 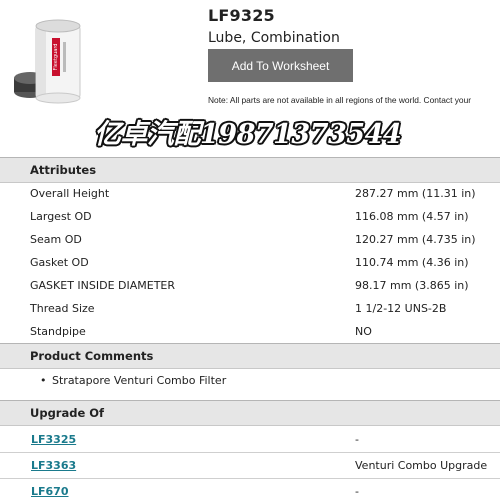 What do you see at coordinates (250, 216) in the screenshot?
I see `attribute-row: Largest OD 116.08 mm (4.57 in)` at bounding box center [250, 216].